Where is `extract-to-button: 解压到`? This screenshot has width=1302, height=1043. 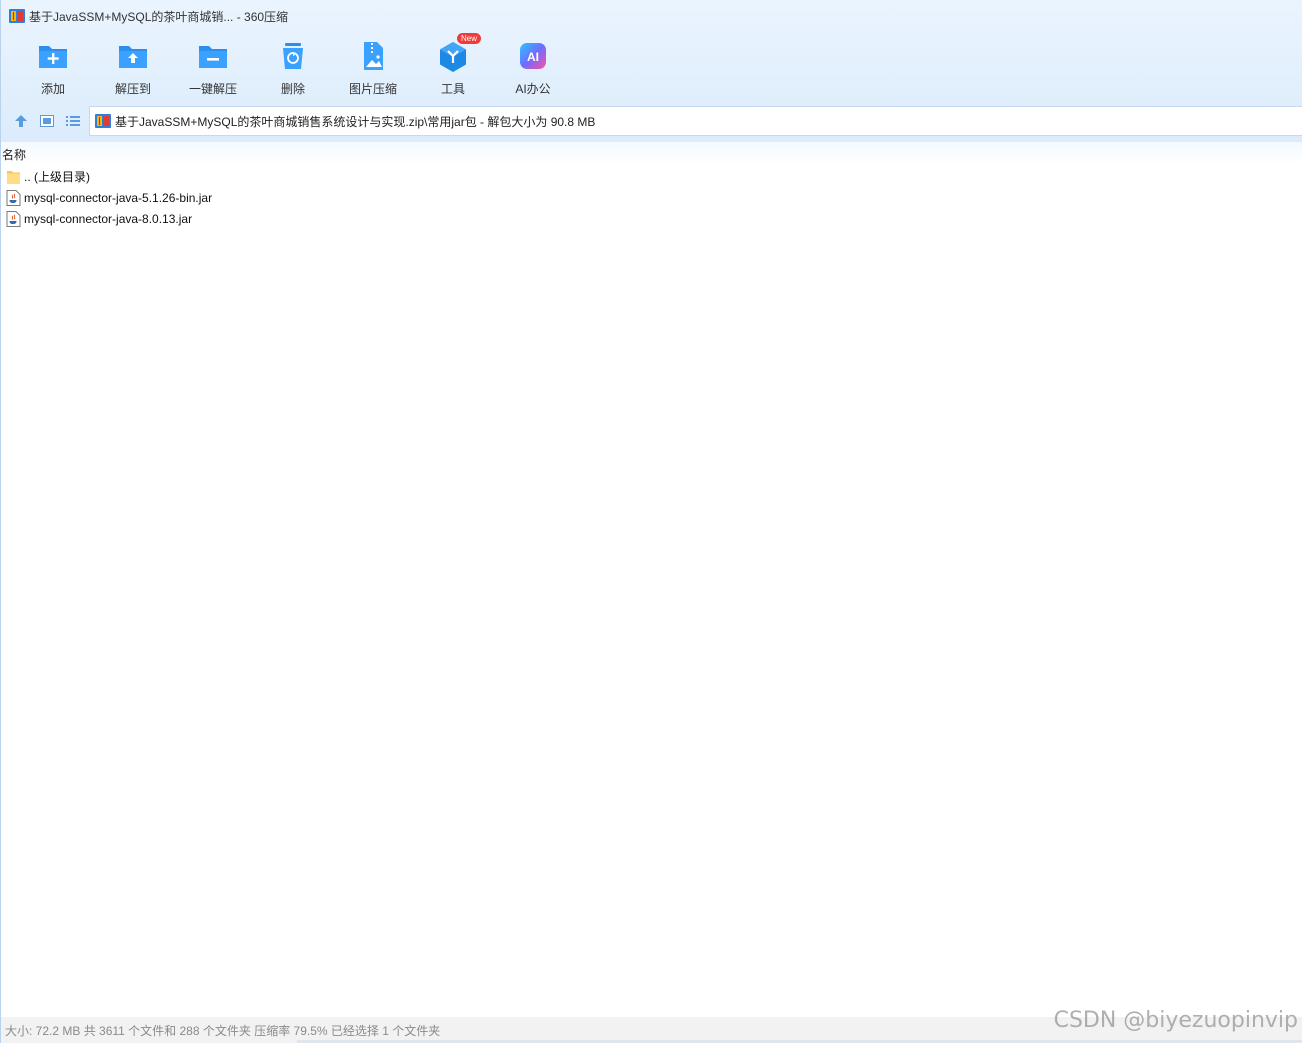 extract-to-button: 解压到 is located at coordinates (133, 68).